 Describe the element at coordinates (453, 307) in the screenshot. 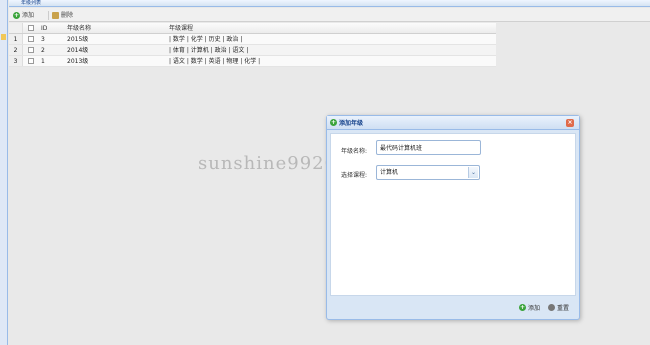

I see `dialog-footer: + 添加 重置` at that location.